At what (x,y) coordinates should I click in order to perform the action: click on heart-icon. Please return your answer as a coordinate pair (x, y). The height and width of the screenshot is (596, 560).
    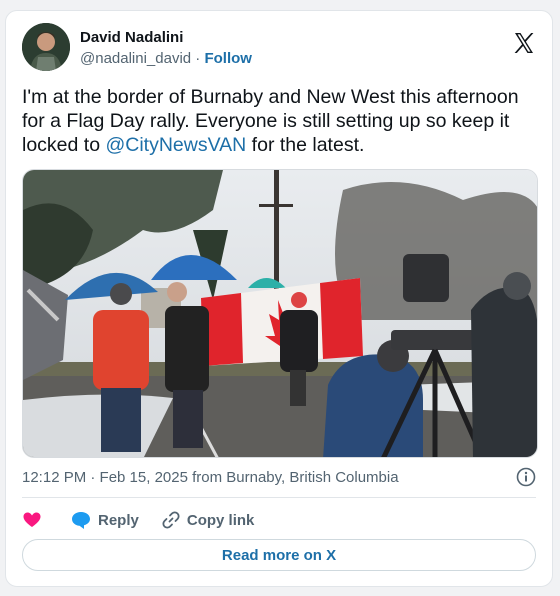
    Looking at the image, I should click on (32, 519).